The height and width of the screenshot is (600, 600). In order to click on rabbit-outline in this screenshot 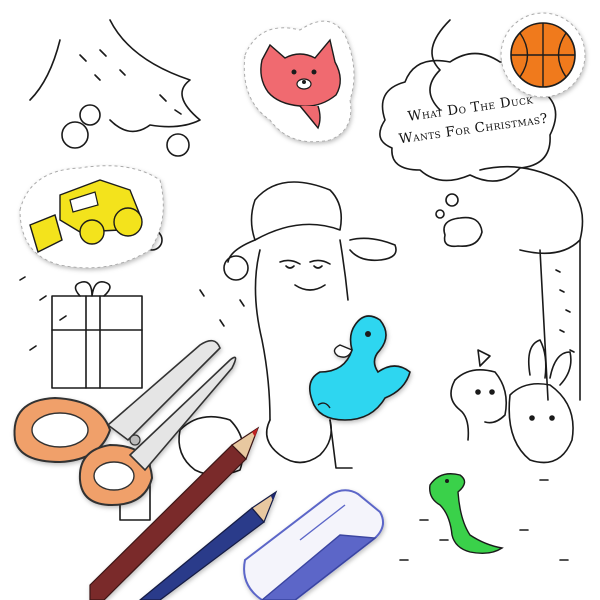, I will do `click(541, 401)`.